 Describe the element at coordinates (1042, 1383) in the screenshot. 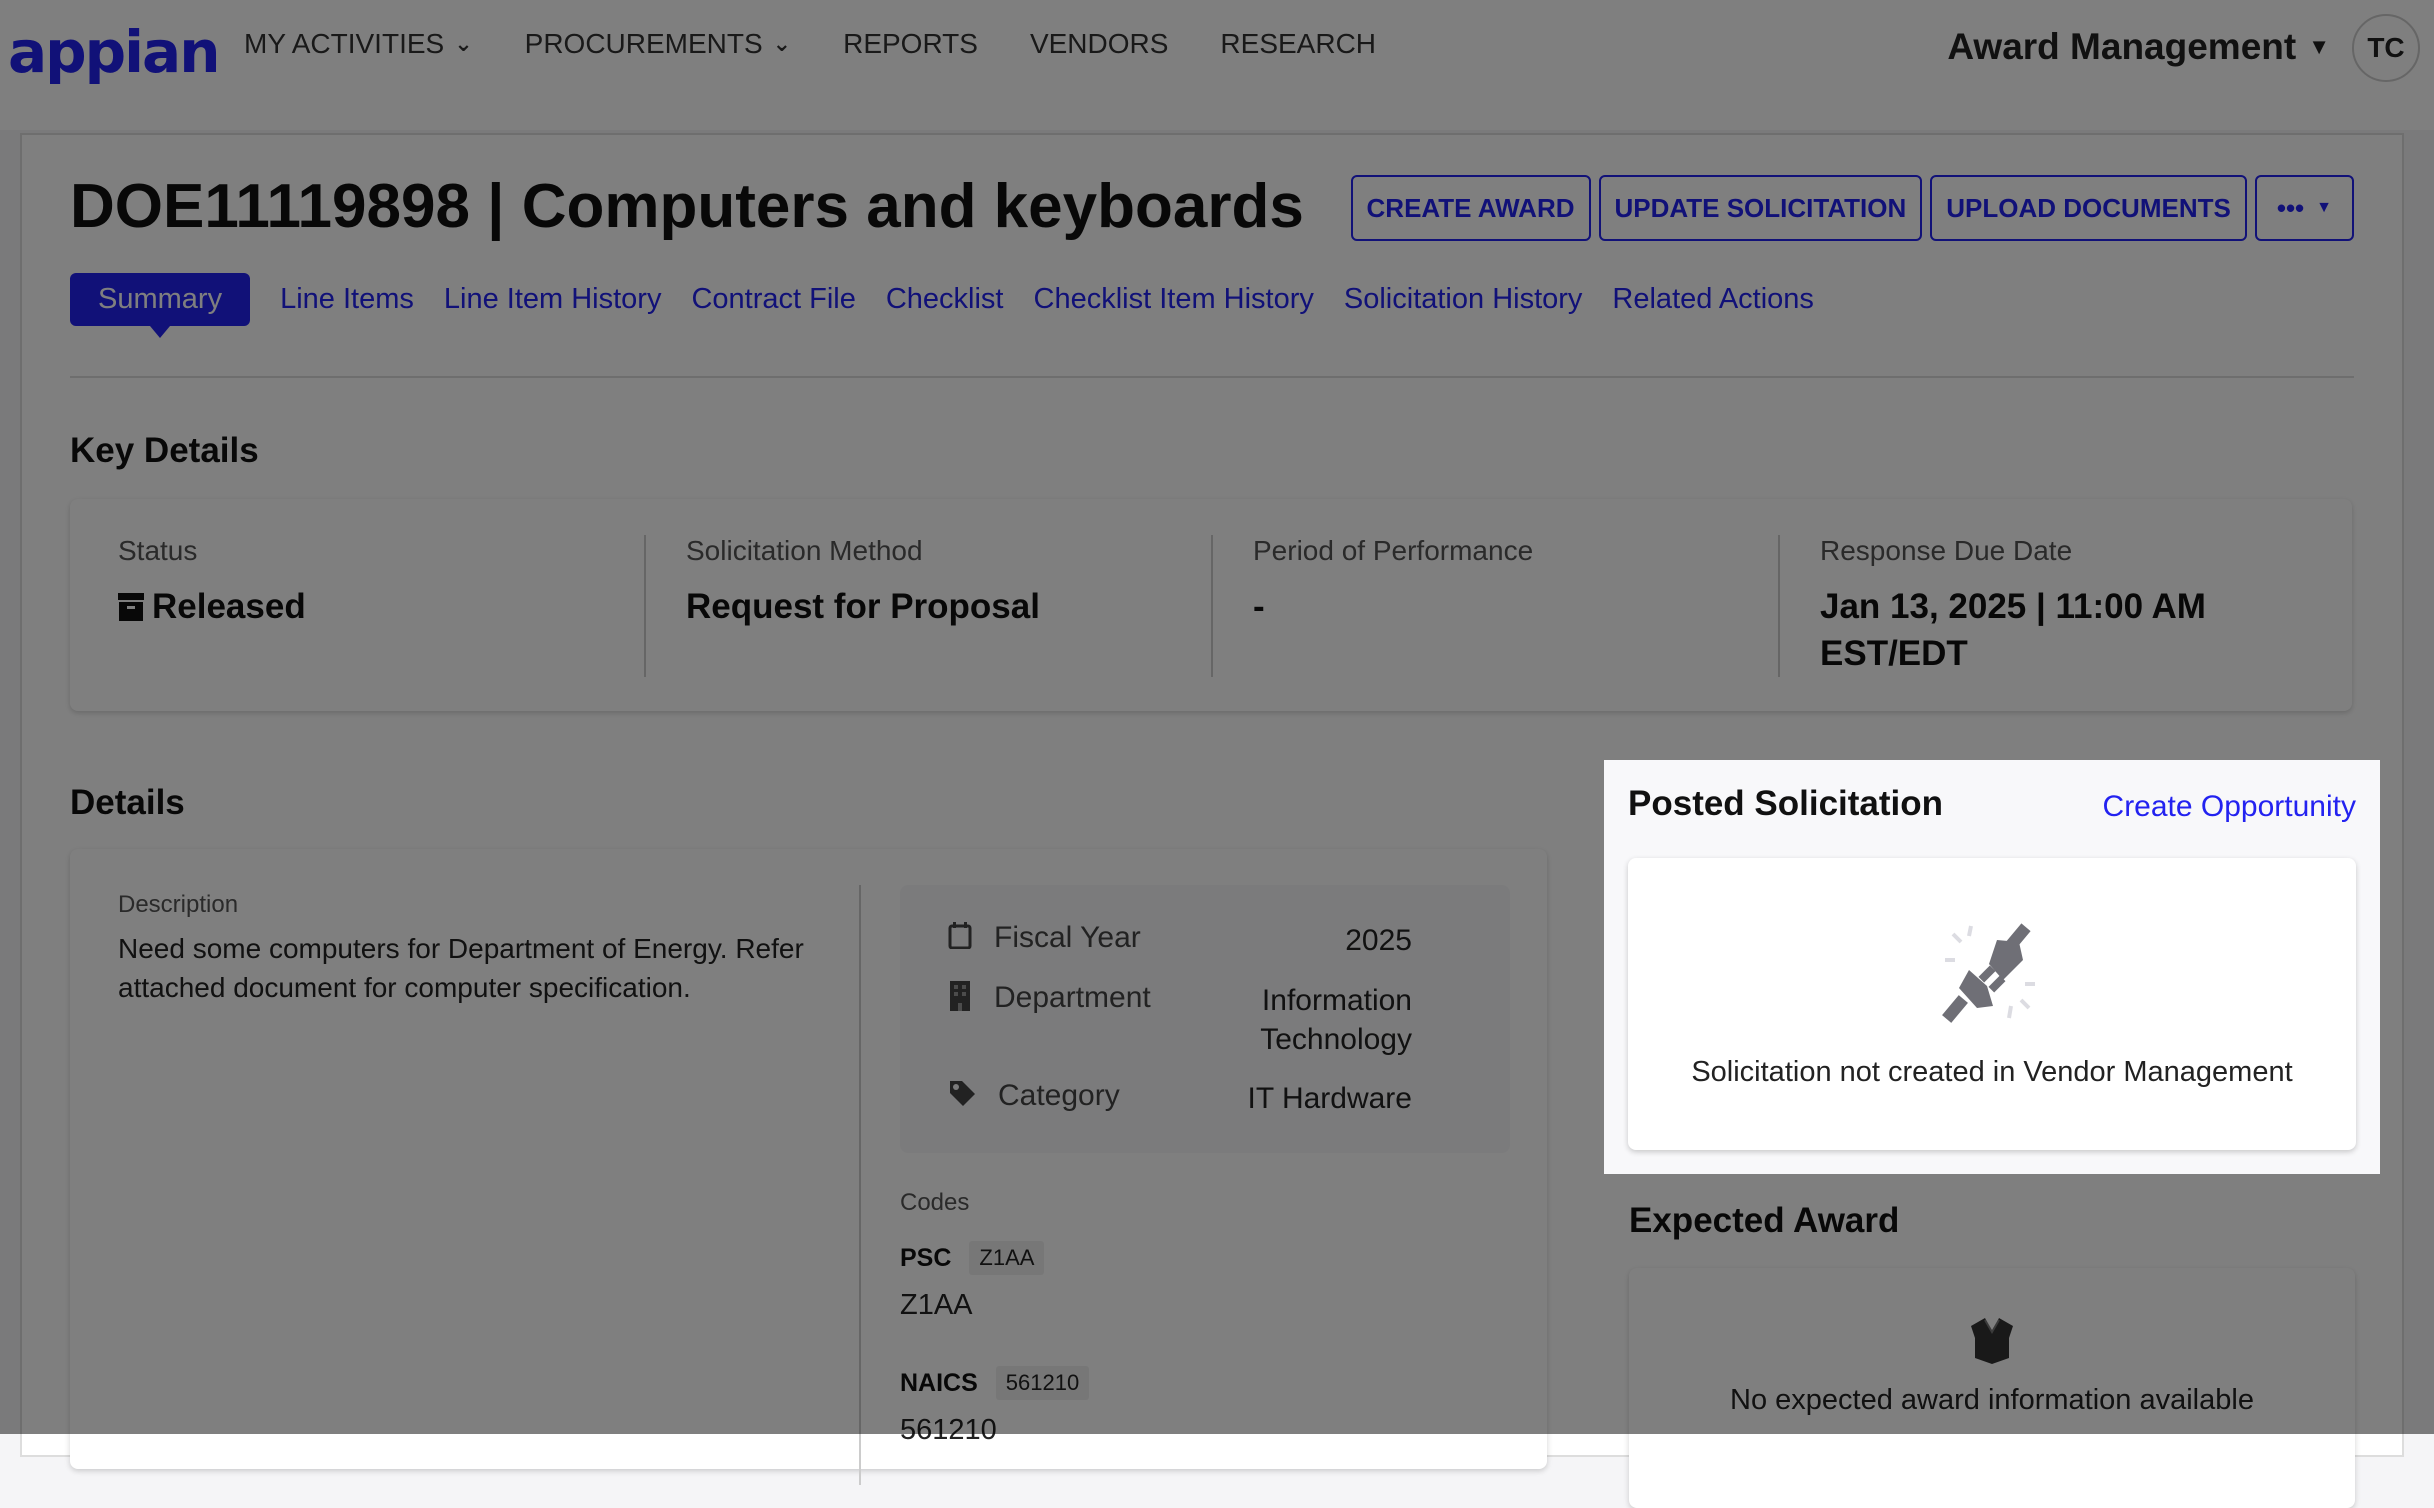

I see `naics-chip: 561210` at that location.